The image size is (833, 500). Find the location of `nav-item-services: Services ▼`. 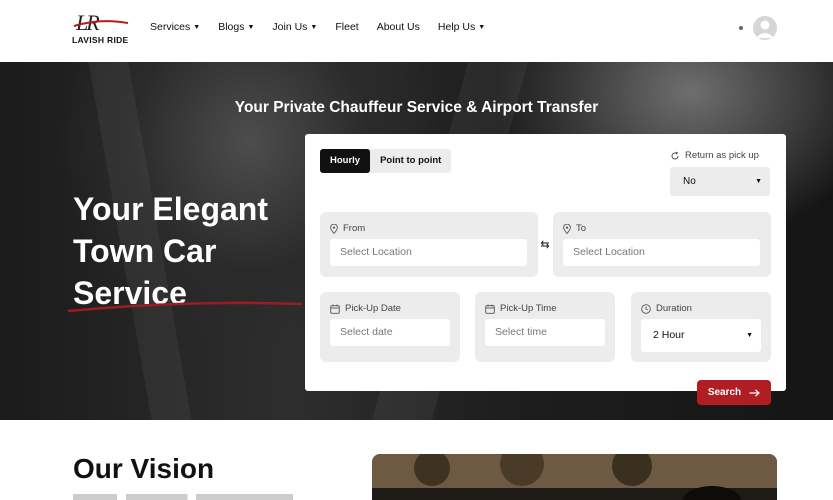

nav-item-services: Services ▼ is located at coordinates (175, 27).